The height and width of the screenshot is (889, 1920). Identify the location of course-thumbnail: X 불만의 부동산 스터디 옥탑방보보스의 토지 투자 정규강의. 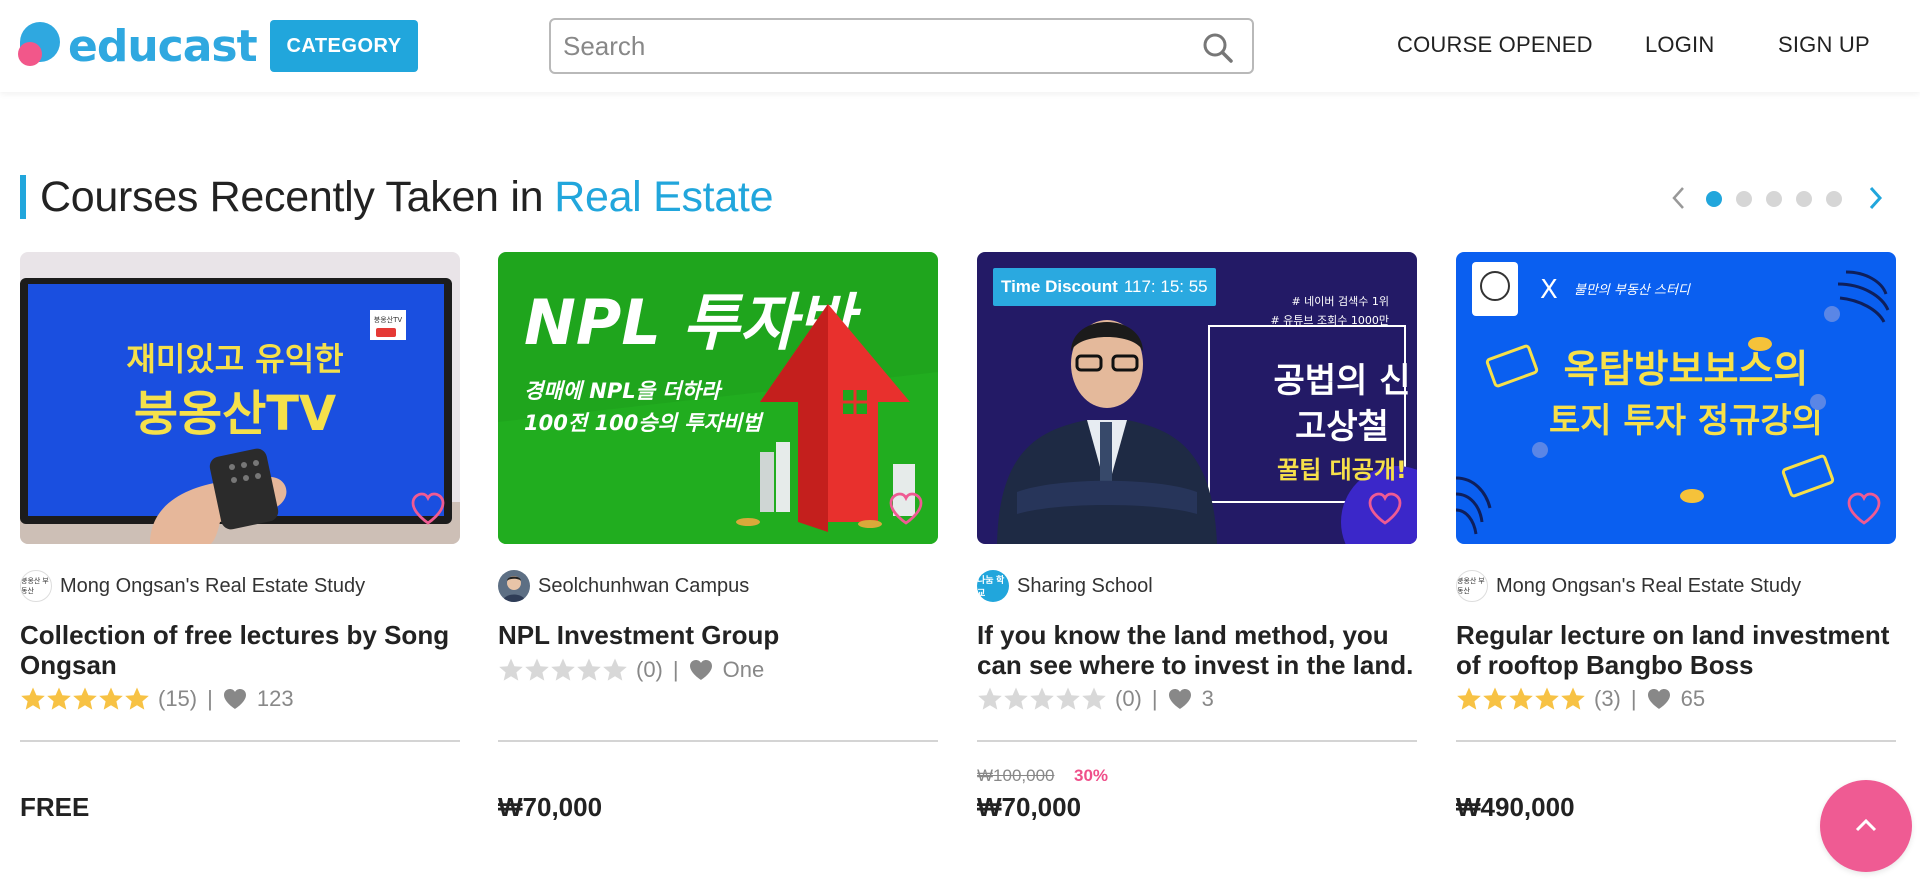
(1676, 398).